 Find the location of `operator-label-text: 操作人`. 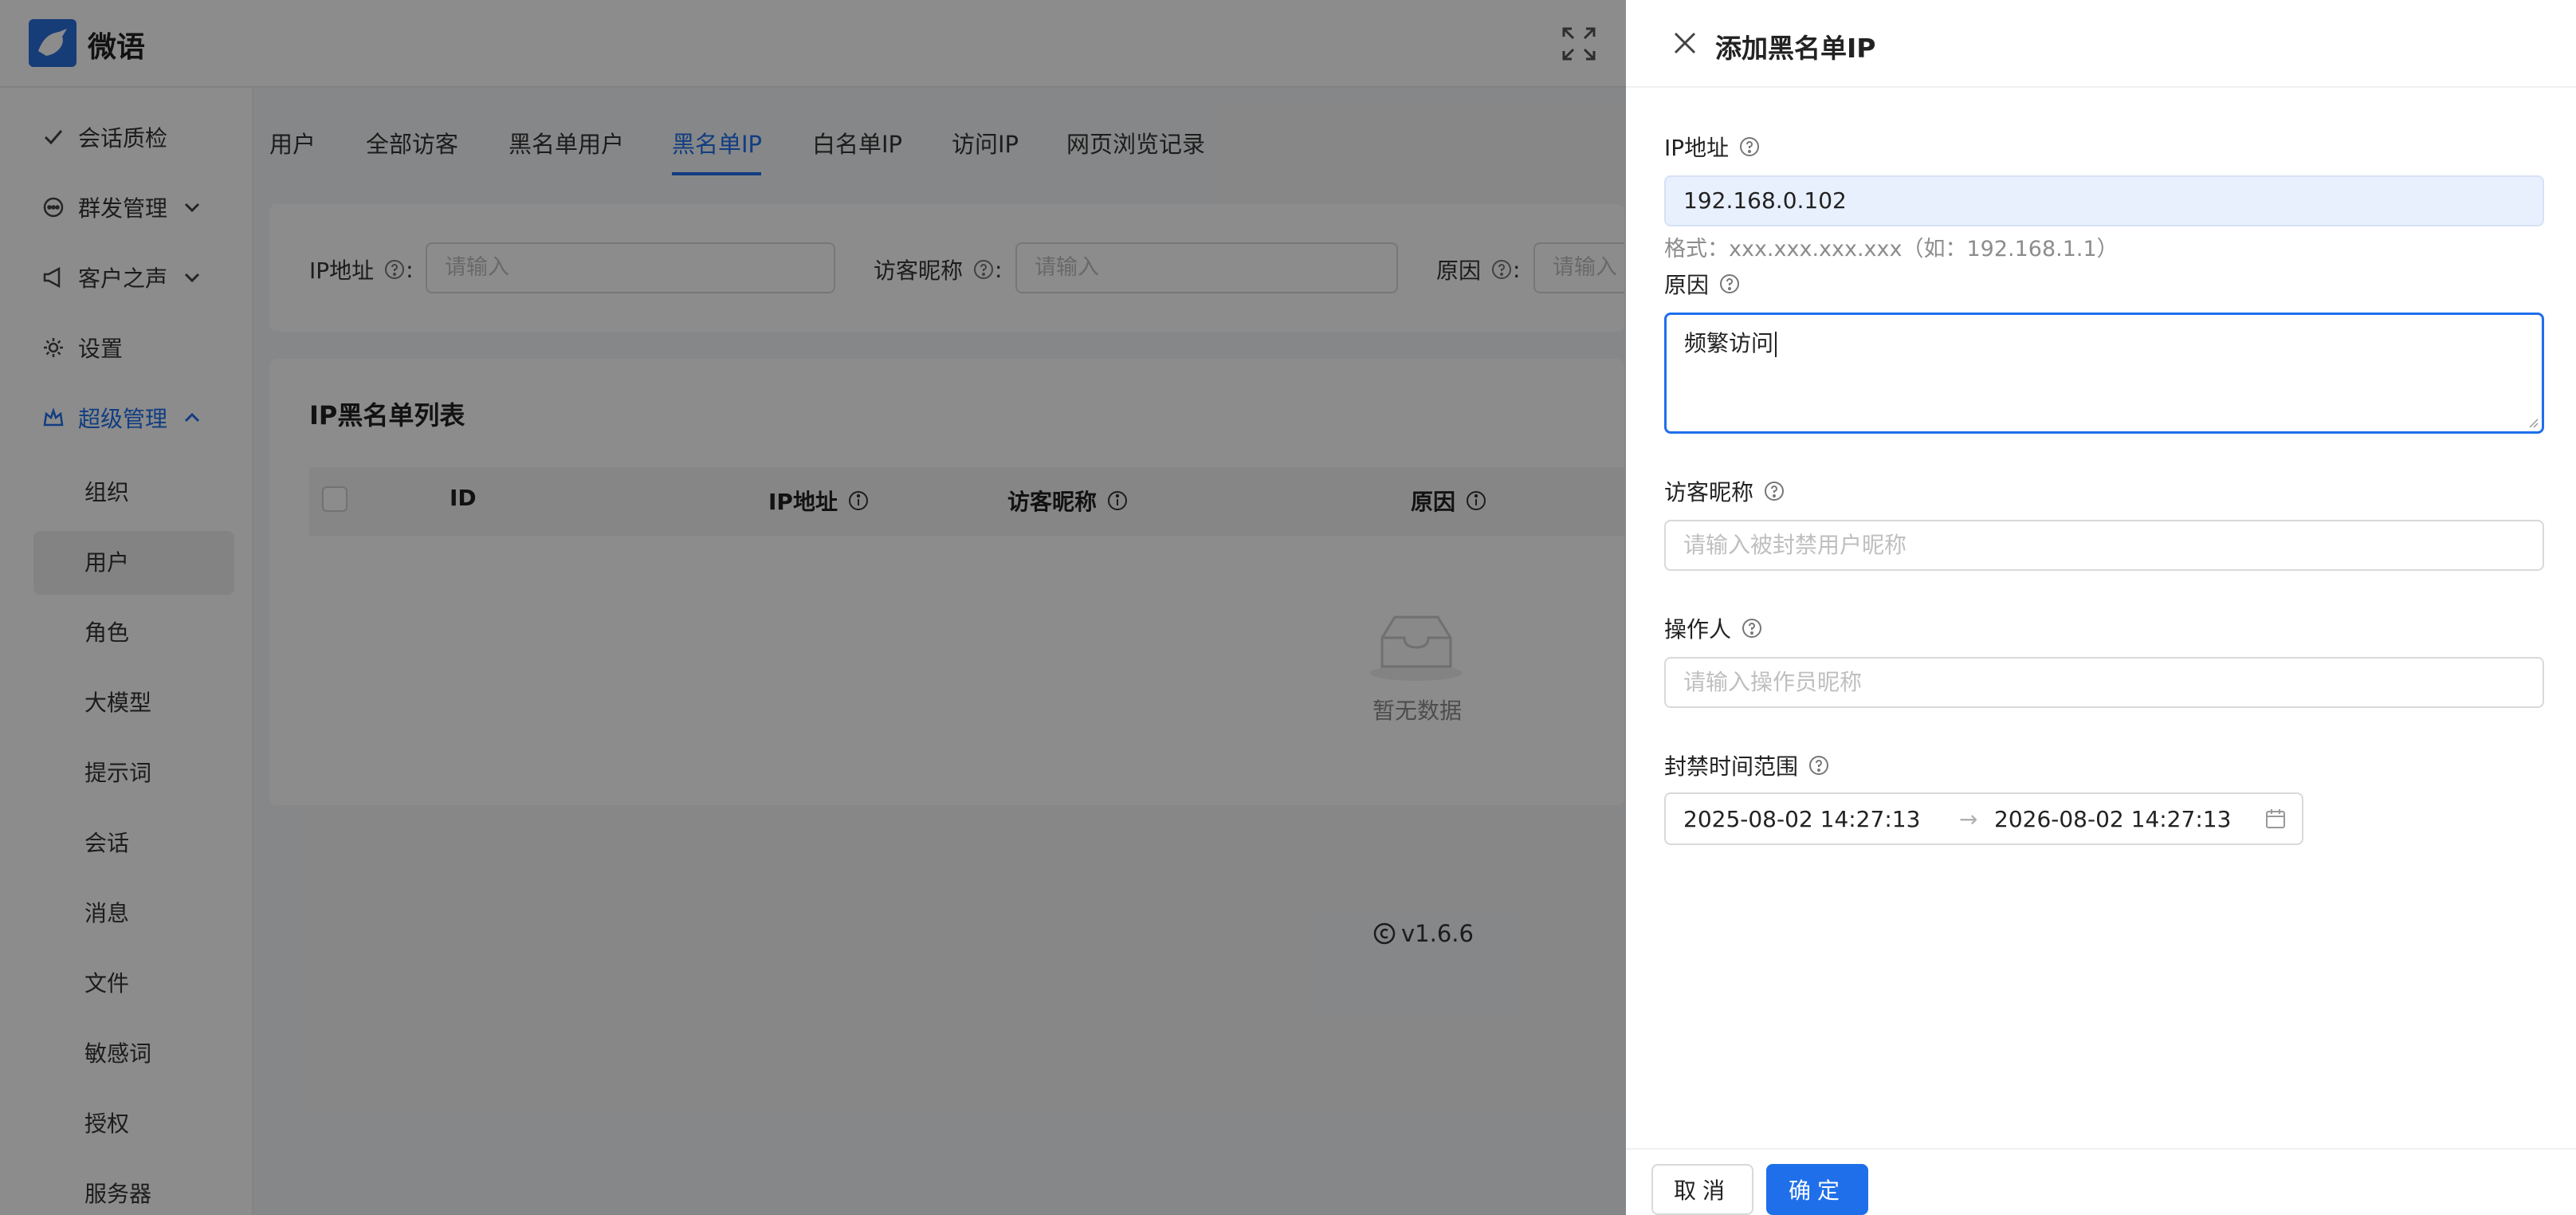

operator-label-text: 操作人 is located at coordinates (1698, 629).